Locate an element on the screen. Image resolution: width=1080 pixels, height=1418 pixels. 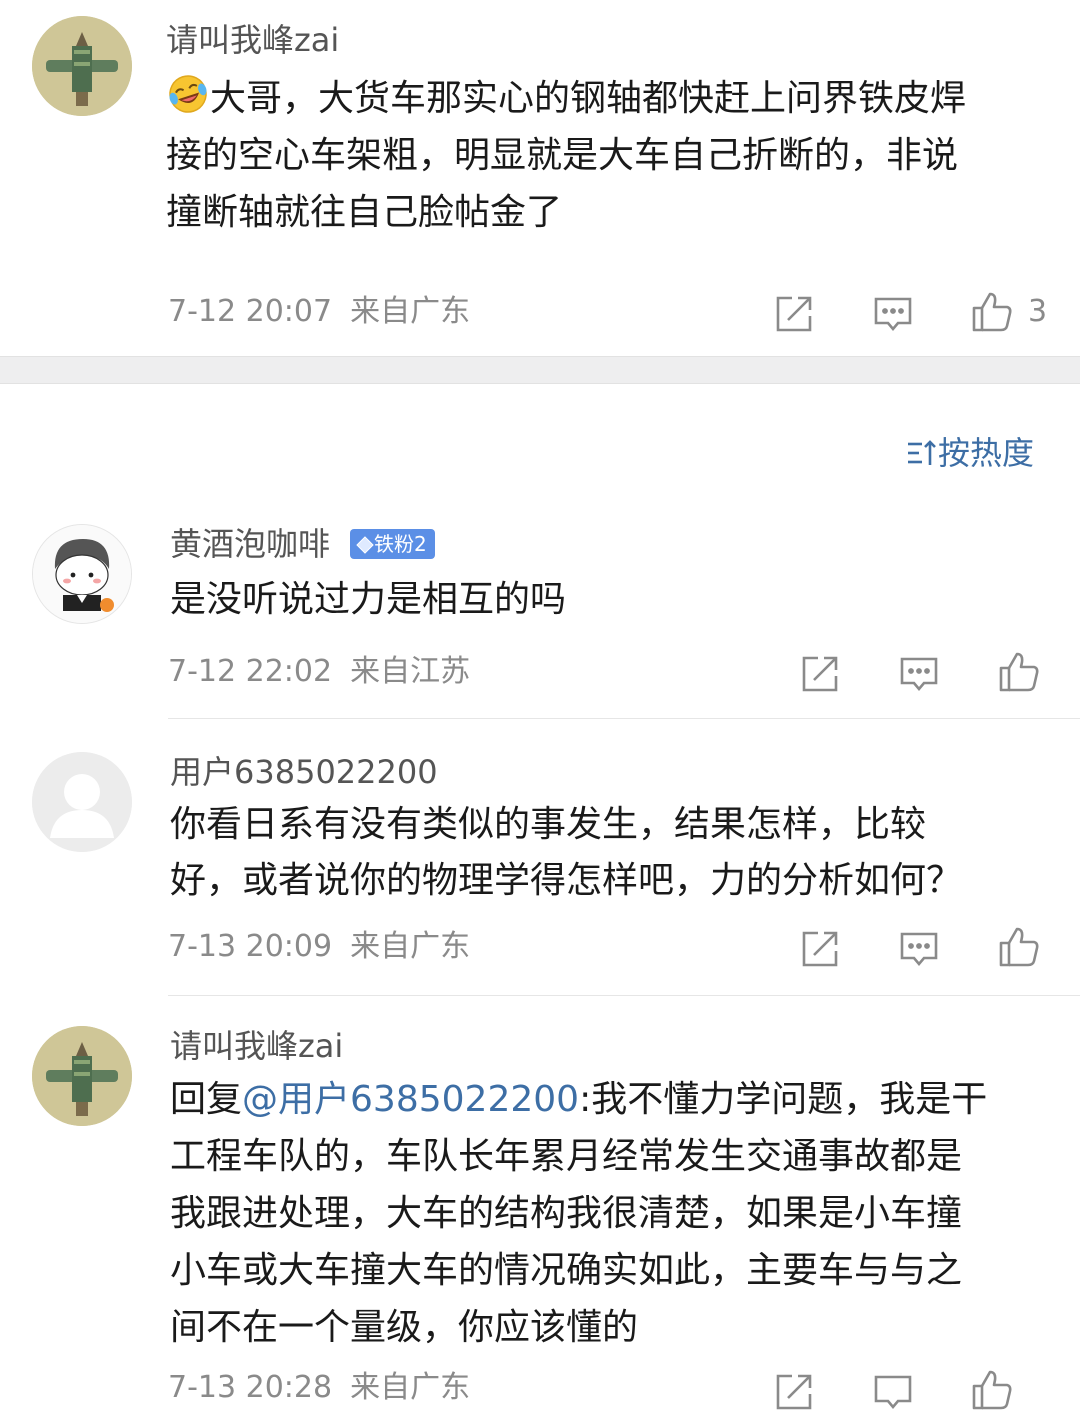
comment-time: 7-12 22:02 is located at coordinates (250, 671).